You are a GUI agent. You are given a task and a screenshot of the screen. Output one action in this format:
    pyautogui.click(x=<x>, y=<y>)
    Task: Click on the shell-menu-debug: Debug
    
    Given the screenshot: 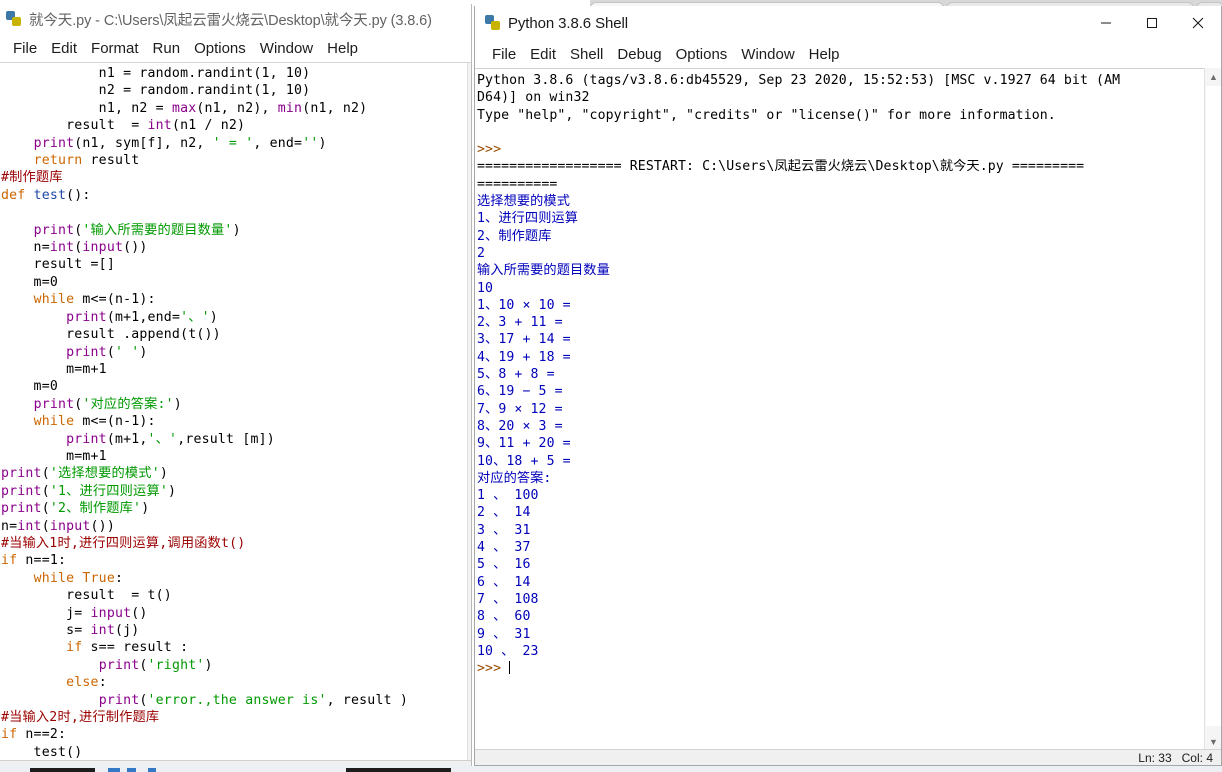 What is the action you would take?
    pyautogui.click(x=639, y=54)
    